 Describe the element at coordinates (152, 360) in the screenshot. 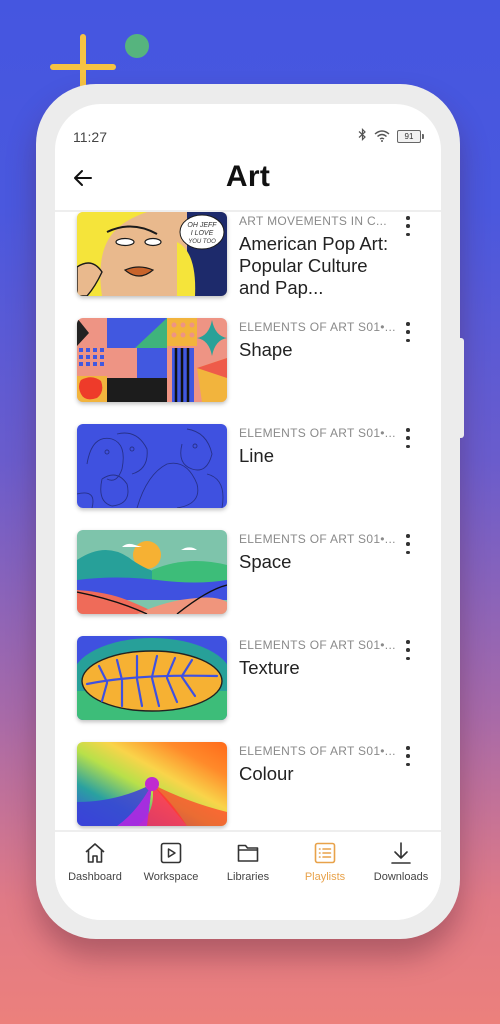

I see `thumbnail-shape` at that location.